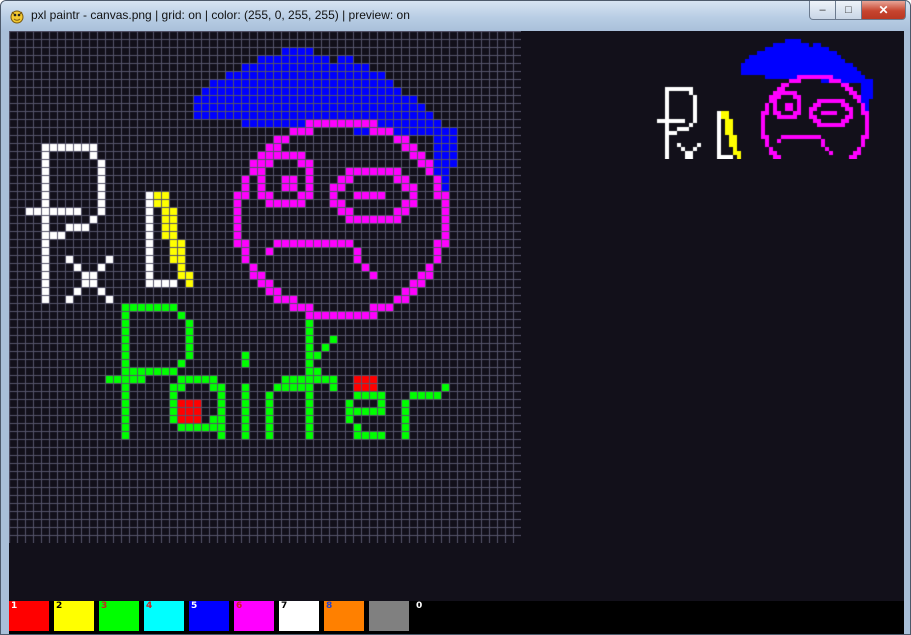  What do you see at coordinates (344, 616) in the screenshot?
I see `palette-swatch-8: 8` at bounding box center [344, 616].